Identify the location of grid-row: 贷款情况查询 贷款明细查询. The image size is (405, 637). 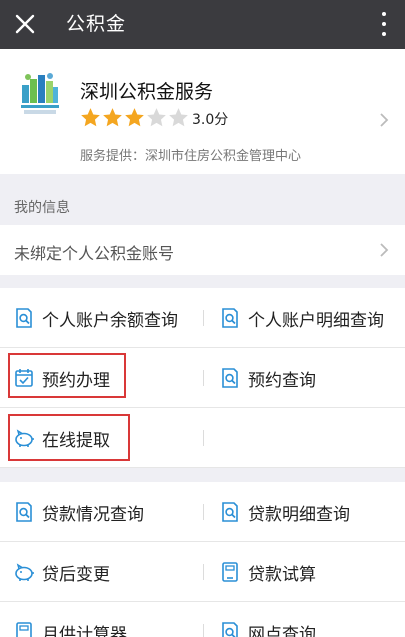
(202, 512).